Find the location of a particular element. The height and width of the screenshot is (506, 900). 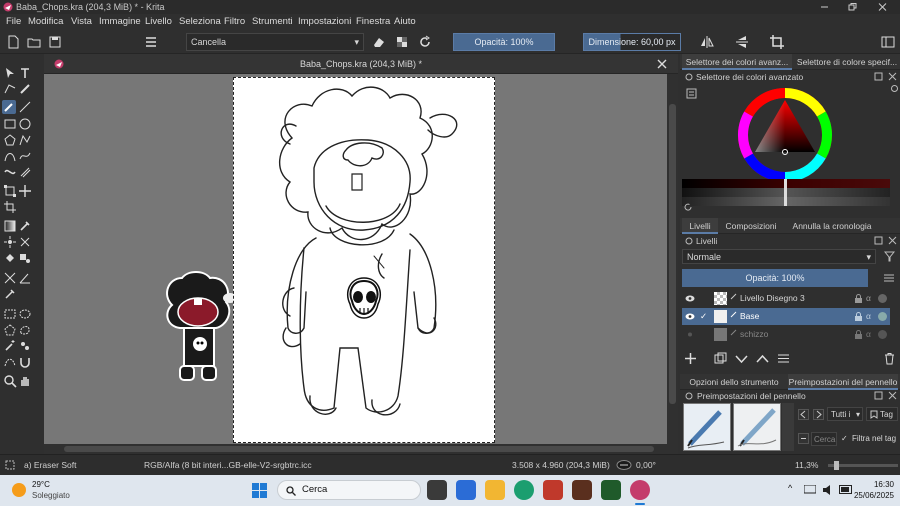

close-docker-icon is located at coordinates (892, 76).